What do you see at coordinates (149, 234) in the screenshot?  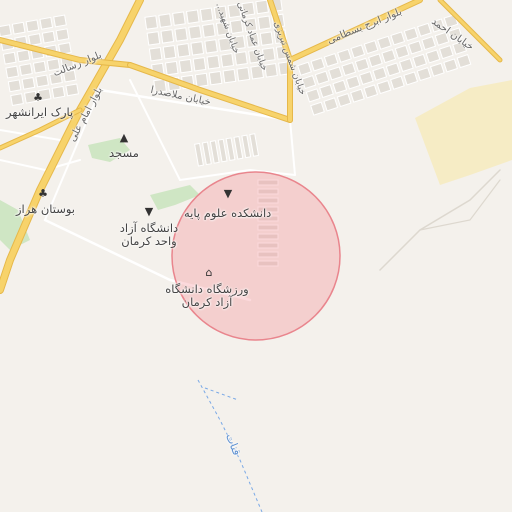 I see `poi-label-azad-univ: دانشگاه آزاد واحد کرمان` at bounding box center [149, 234].